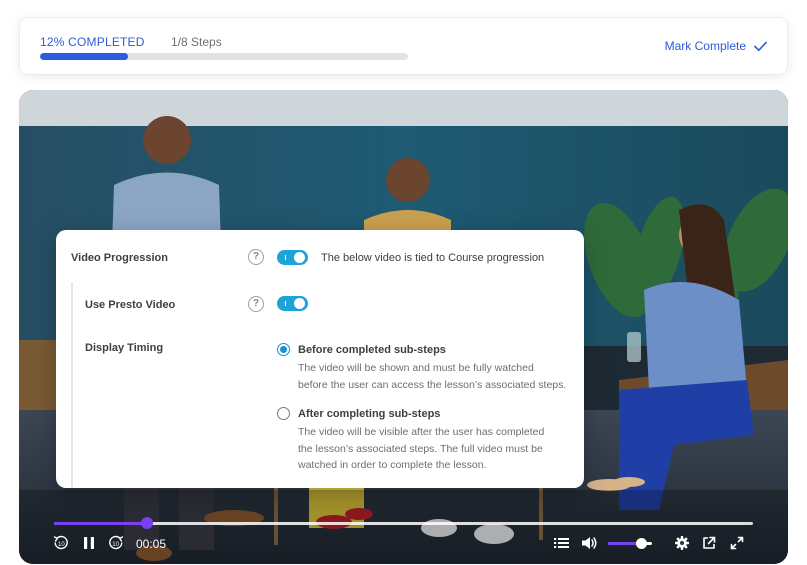 Image resolution: width=807 pixels, height=565 pixels. I want to click on use-presto-help-icon: ?, so click(256, 304).